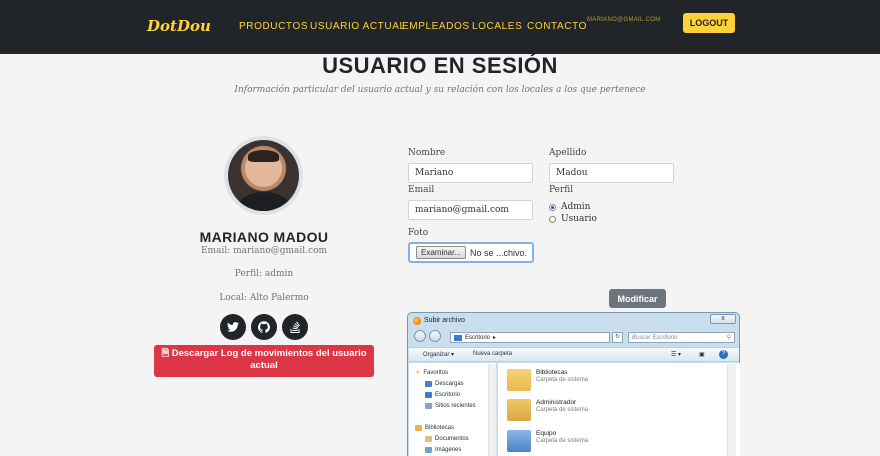  I want to click on twitter-icon, so click(233, 327).